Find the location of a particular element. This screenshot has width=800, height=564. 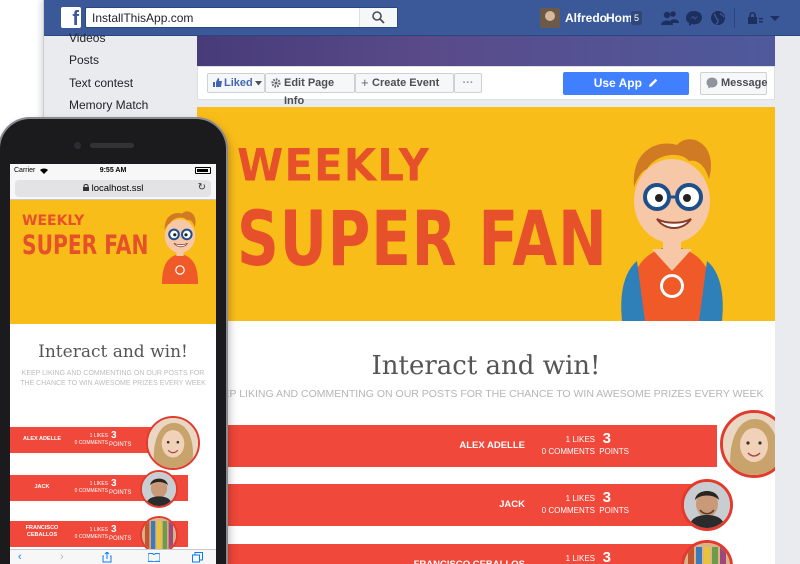

search-box: InstallThisApp.com is located at coordinates (241, 17).